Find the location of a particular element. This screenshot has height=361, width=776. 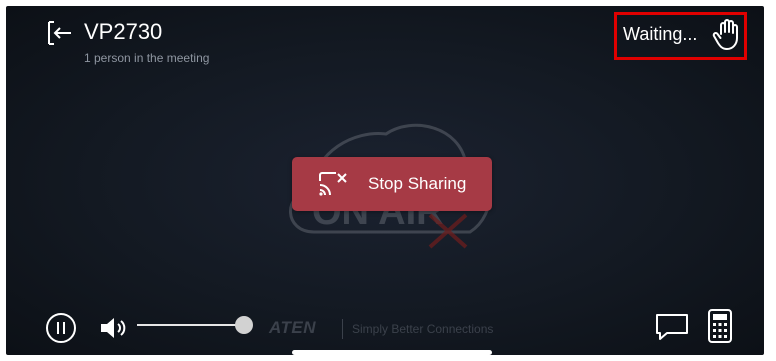

branding-divider is located at coordinates (342, 329).